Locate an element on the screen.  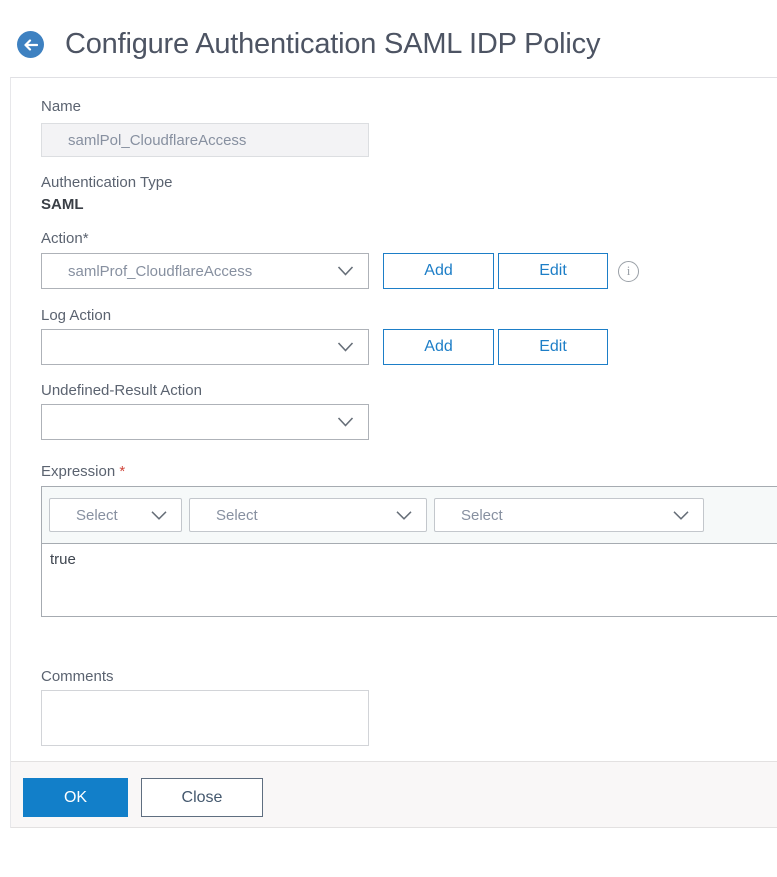
footer-bar: OK Close is located at coordinates (394, 794).